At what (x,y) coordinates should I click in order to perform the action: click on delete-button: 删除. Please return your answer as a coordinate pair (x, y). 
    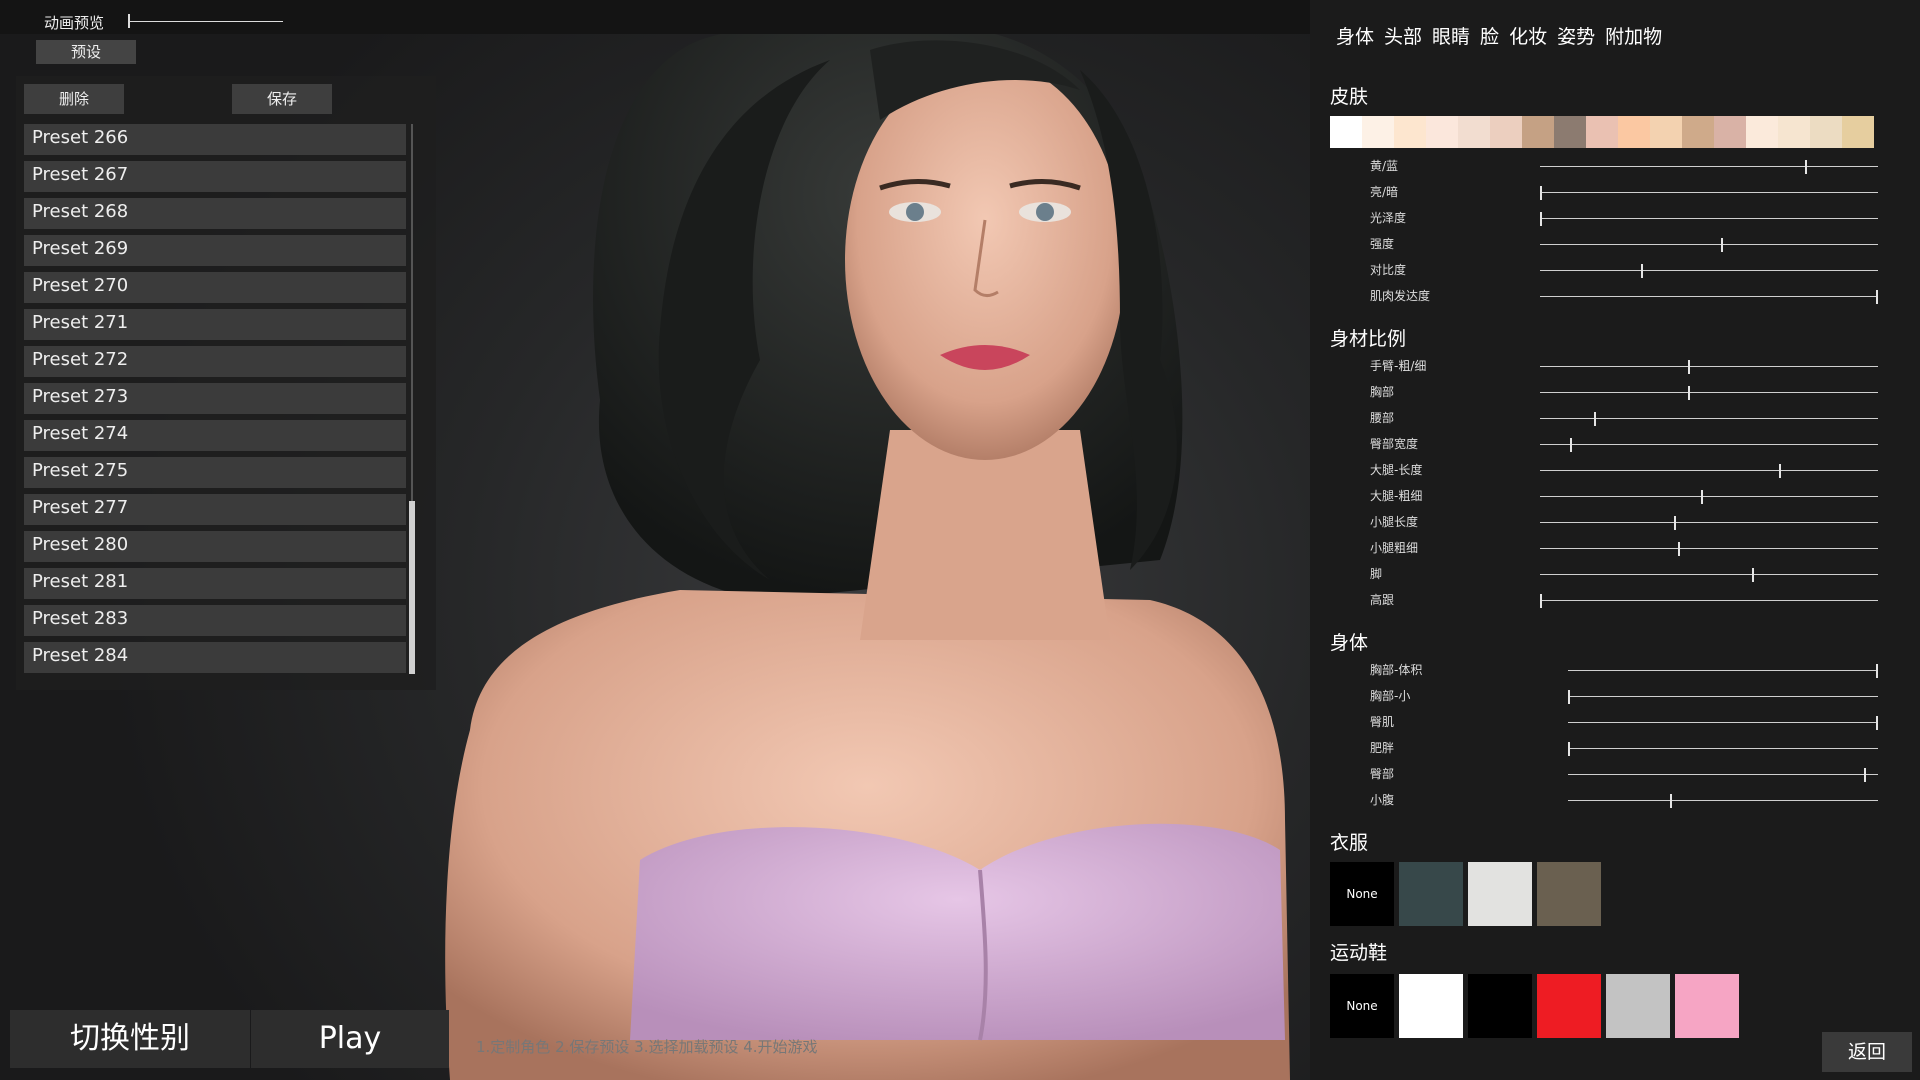
    Looking at the image, I should click on (74, 99).